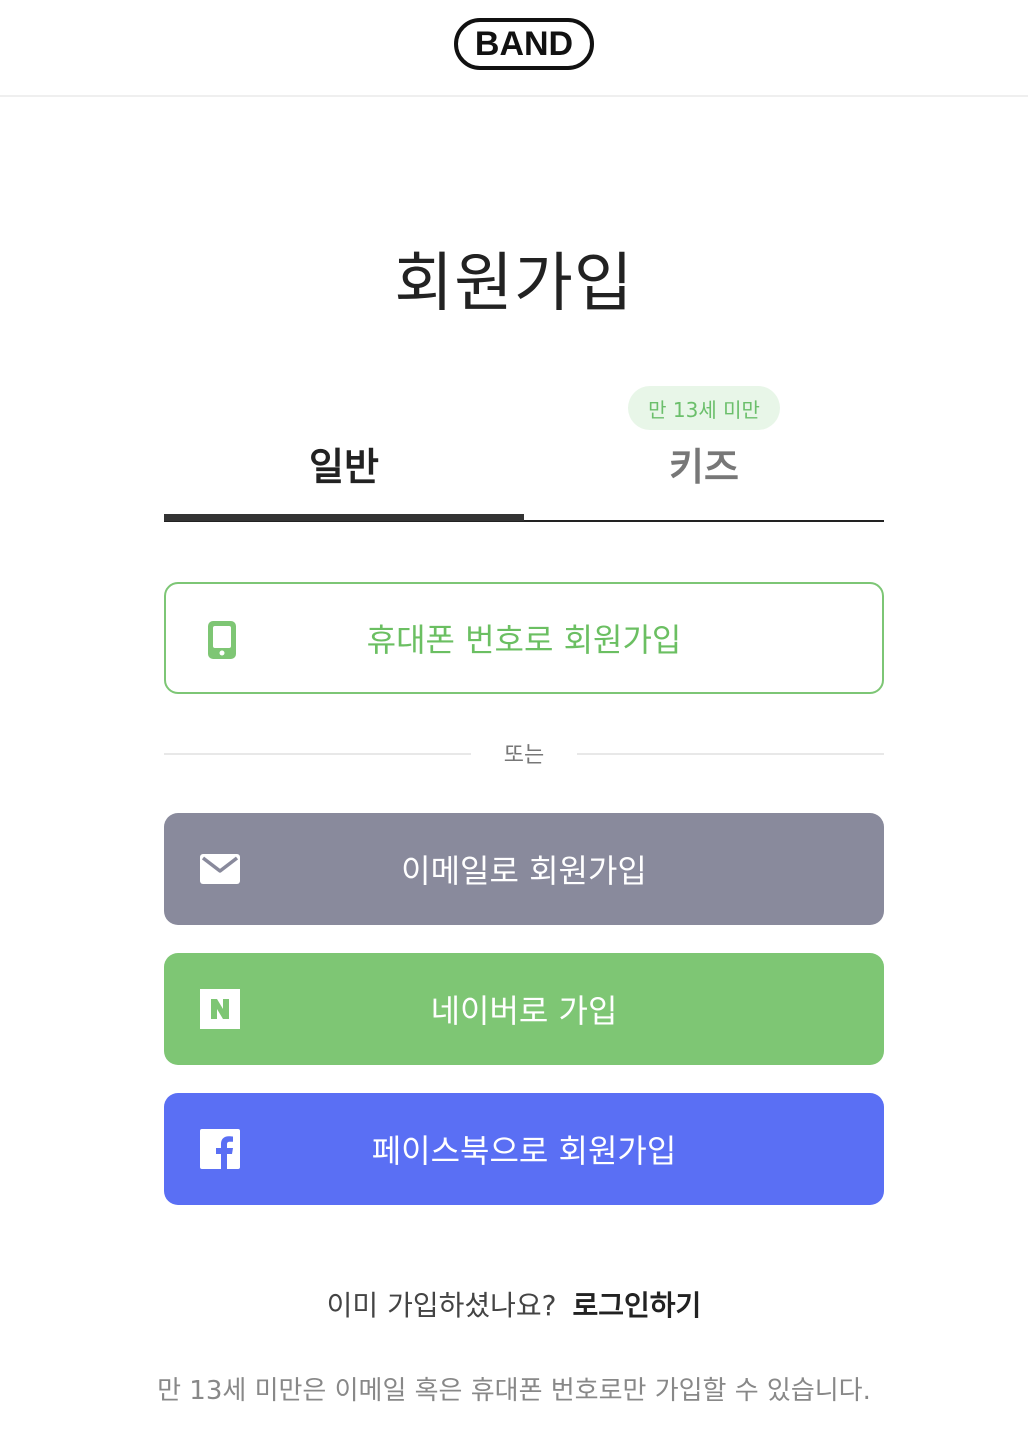 This screenshot has width=1028, height=1432. I want to click on login-prompt-row: 이미 가입하셨나요? 로그인하기, so click(514, 1304).